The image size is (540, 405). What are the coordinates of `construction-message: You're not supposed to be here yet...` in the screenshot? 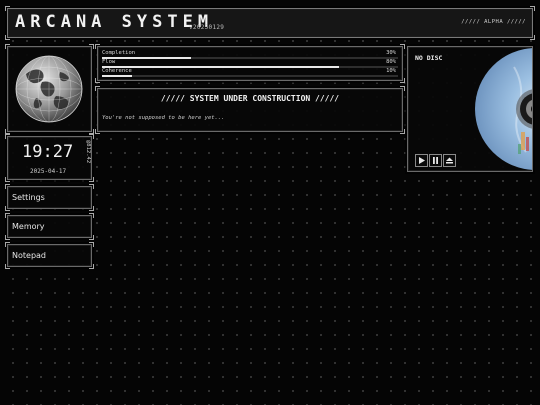 It's located at (163, 118).